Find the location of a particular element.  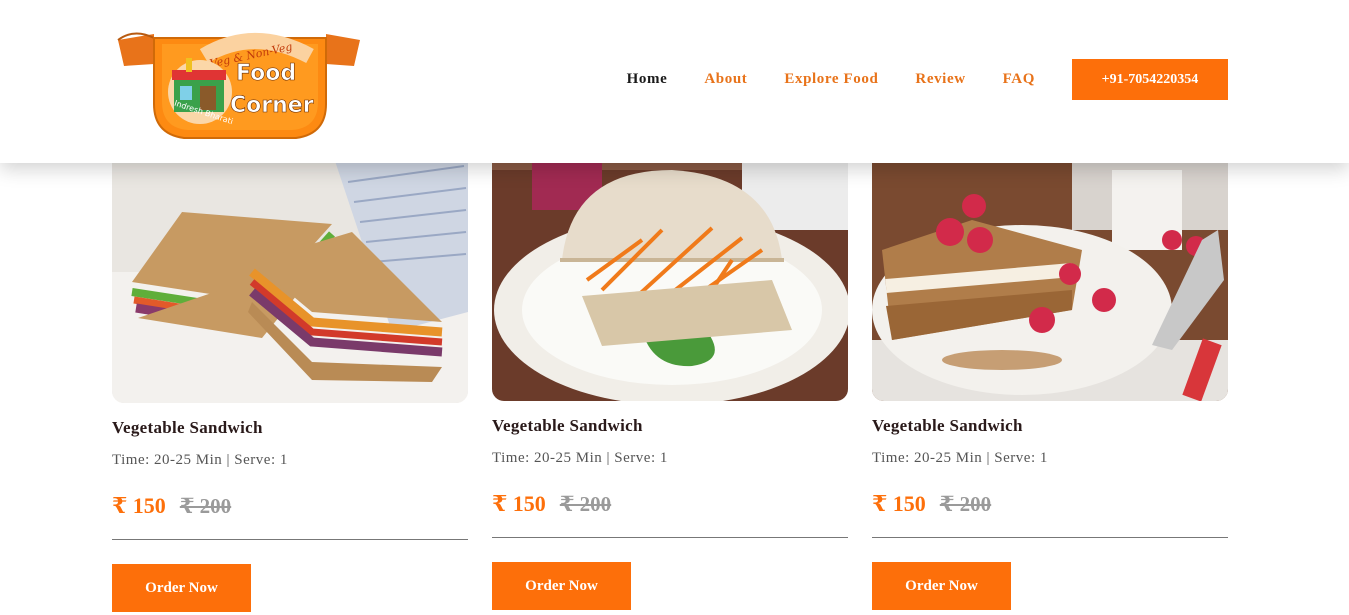

nav-explore-food: Explore Food is located at coordinates (831, 79).